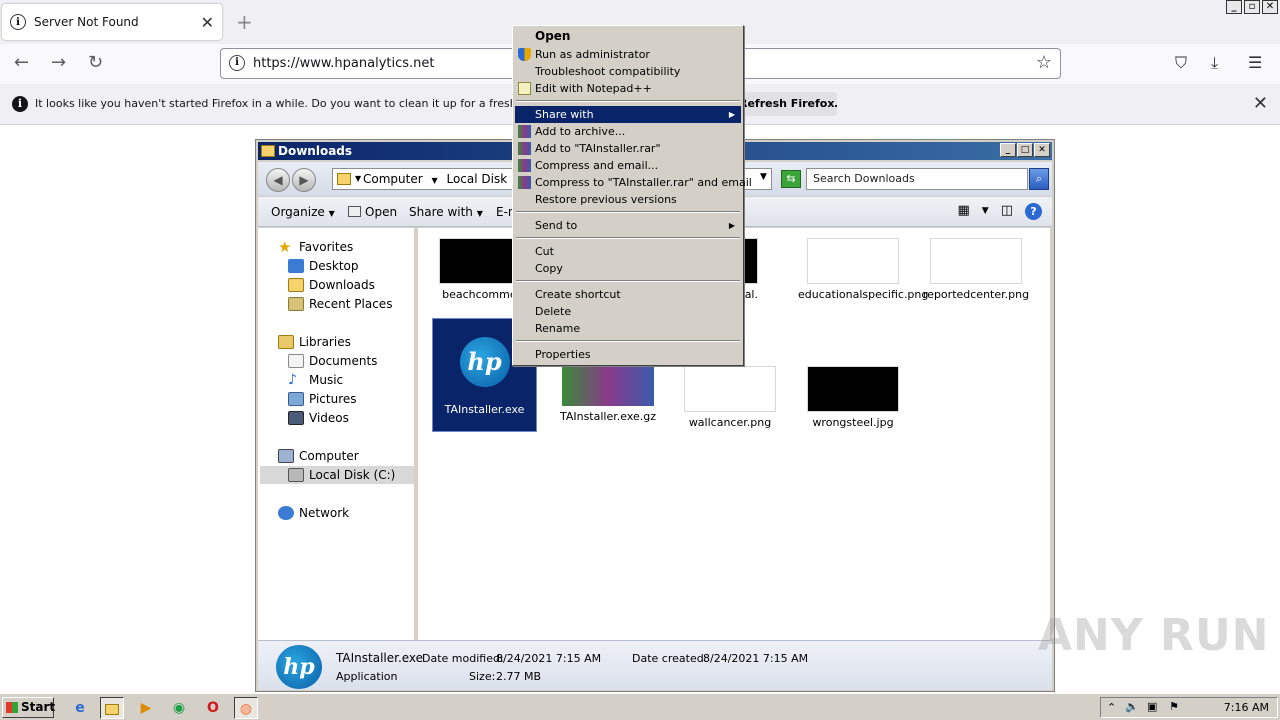  Describe the element at coordinates (730, 397) in the screenshot. I see `file-item: wallcancer.png` at that location.